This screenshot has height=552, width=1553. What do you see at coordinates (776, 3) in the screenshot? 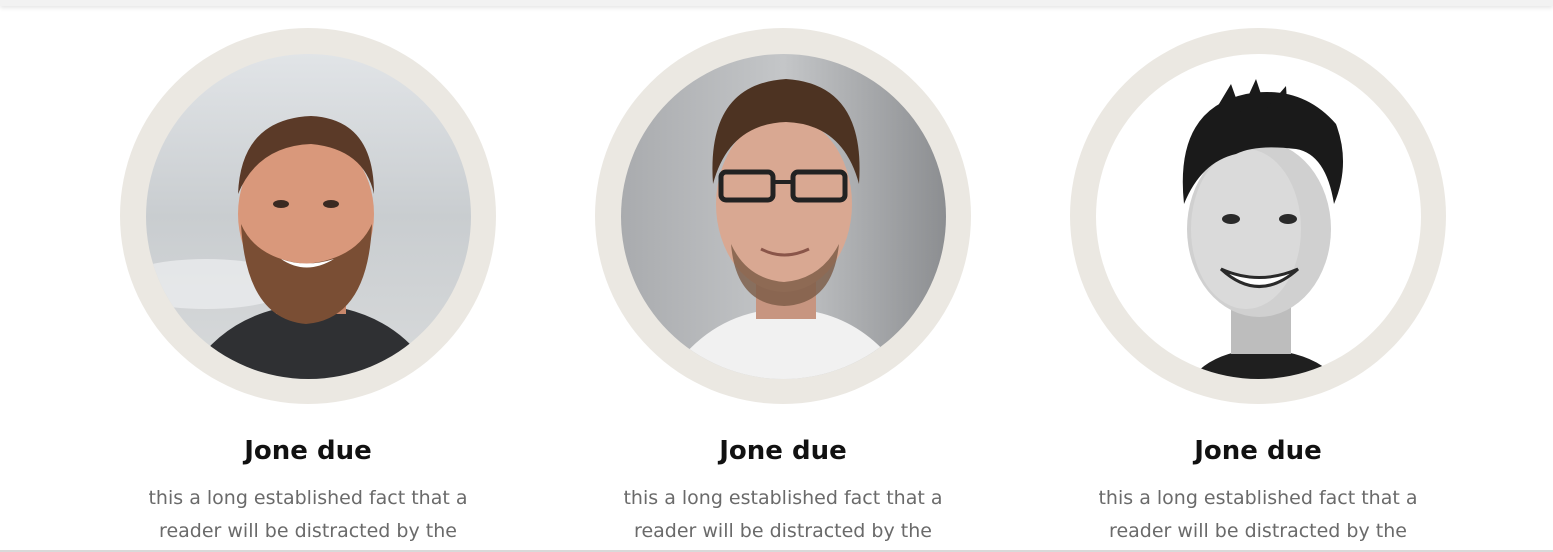
I see `header-shadow` at bounding box center [776, 3].